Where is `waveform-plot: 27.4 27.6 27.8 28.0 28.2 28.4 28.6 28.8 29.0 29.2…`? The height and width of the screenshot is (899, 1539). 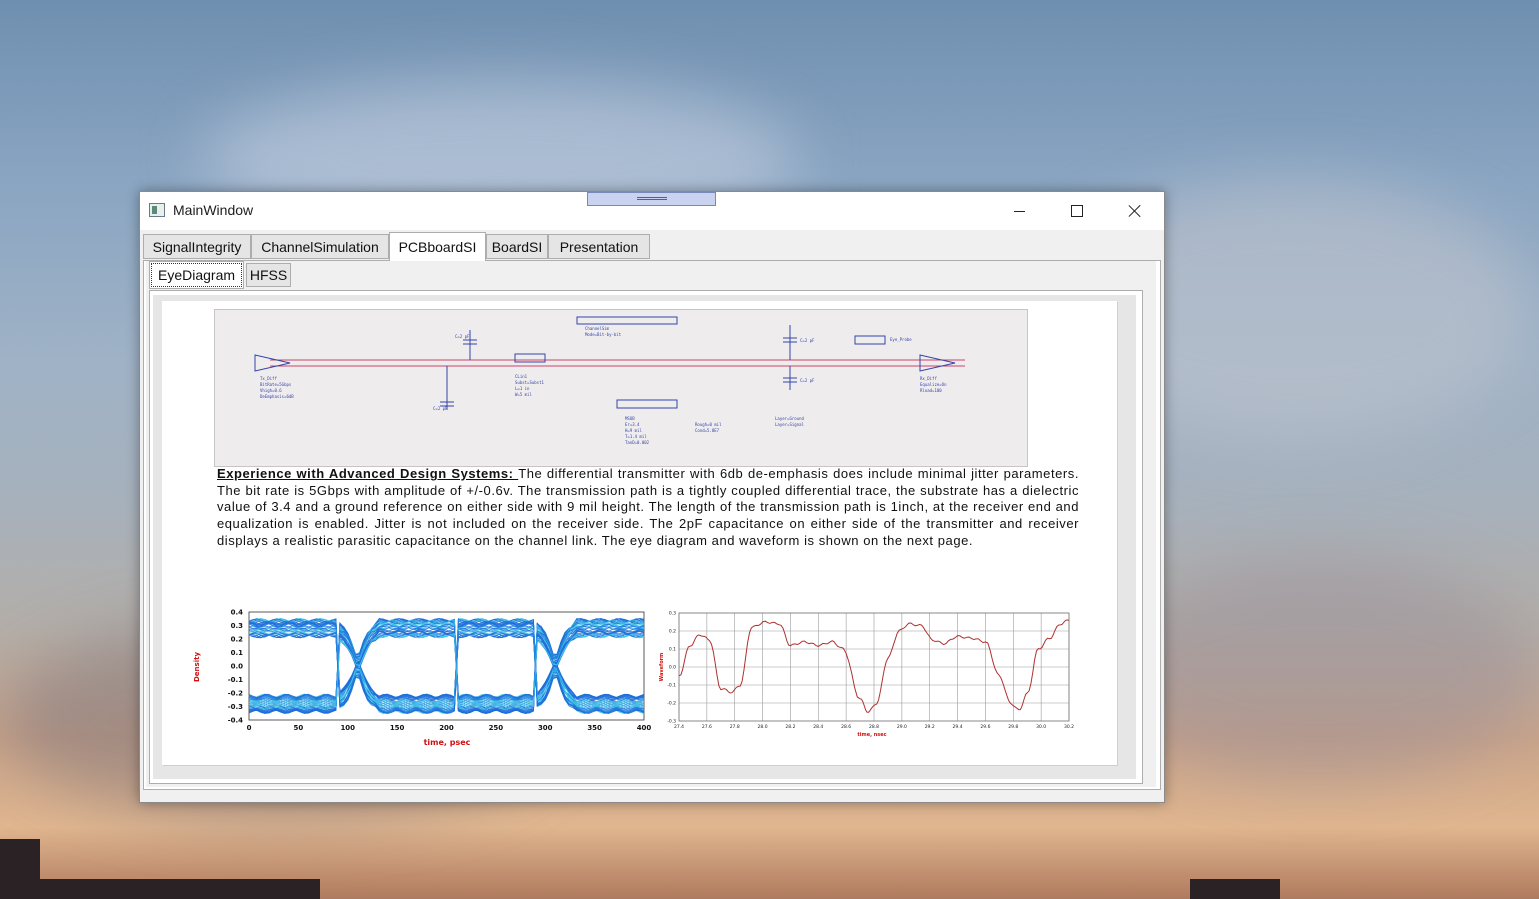 waveform-plot: 27.4 27.6 27.8 28.0 28.2 28.4 28.6 28.8 29.0 29.2… is located at coordinates (866, 675).